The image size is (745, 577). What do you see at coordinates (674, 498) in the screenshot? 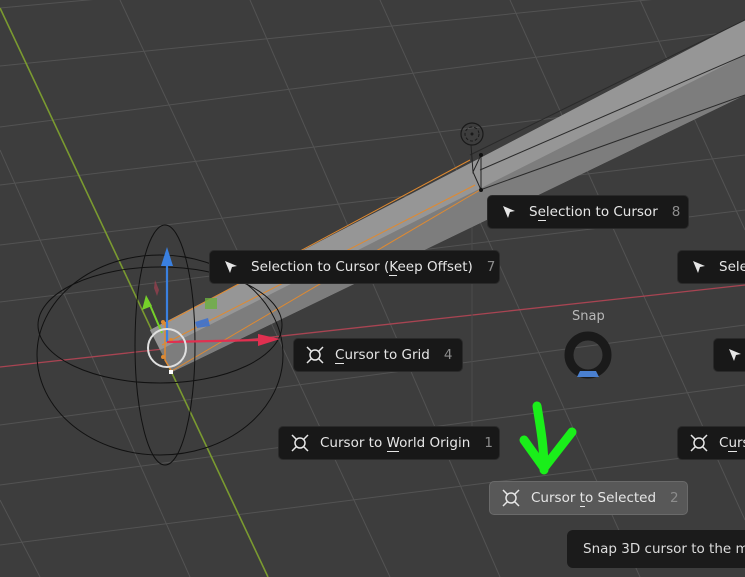
I see `pie-item-hotkey: 2` at bounding box center [674, 498].